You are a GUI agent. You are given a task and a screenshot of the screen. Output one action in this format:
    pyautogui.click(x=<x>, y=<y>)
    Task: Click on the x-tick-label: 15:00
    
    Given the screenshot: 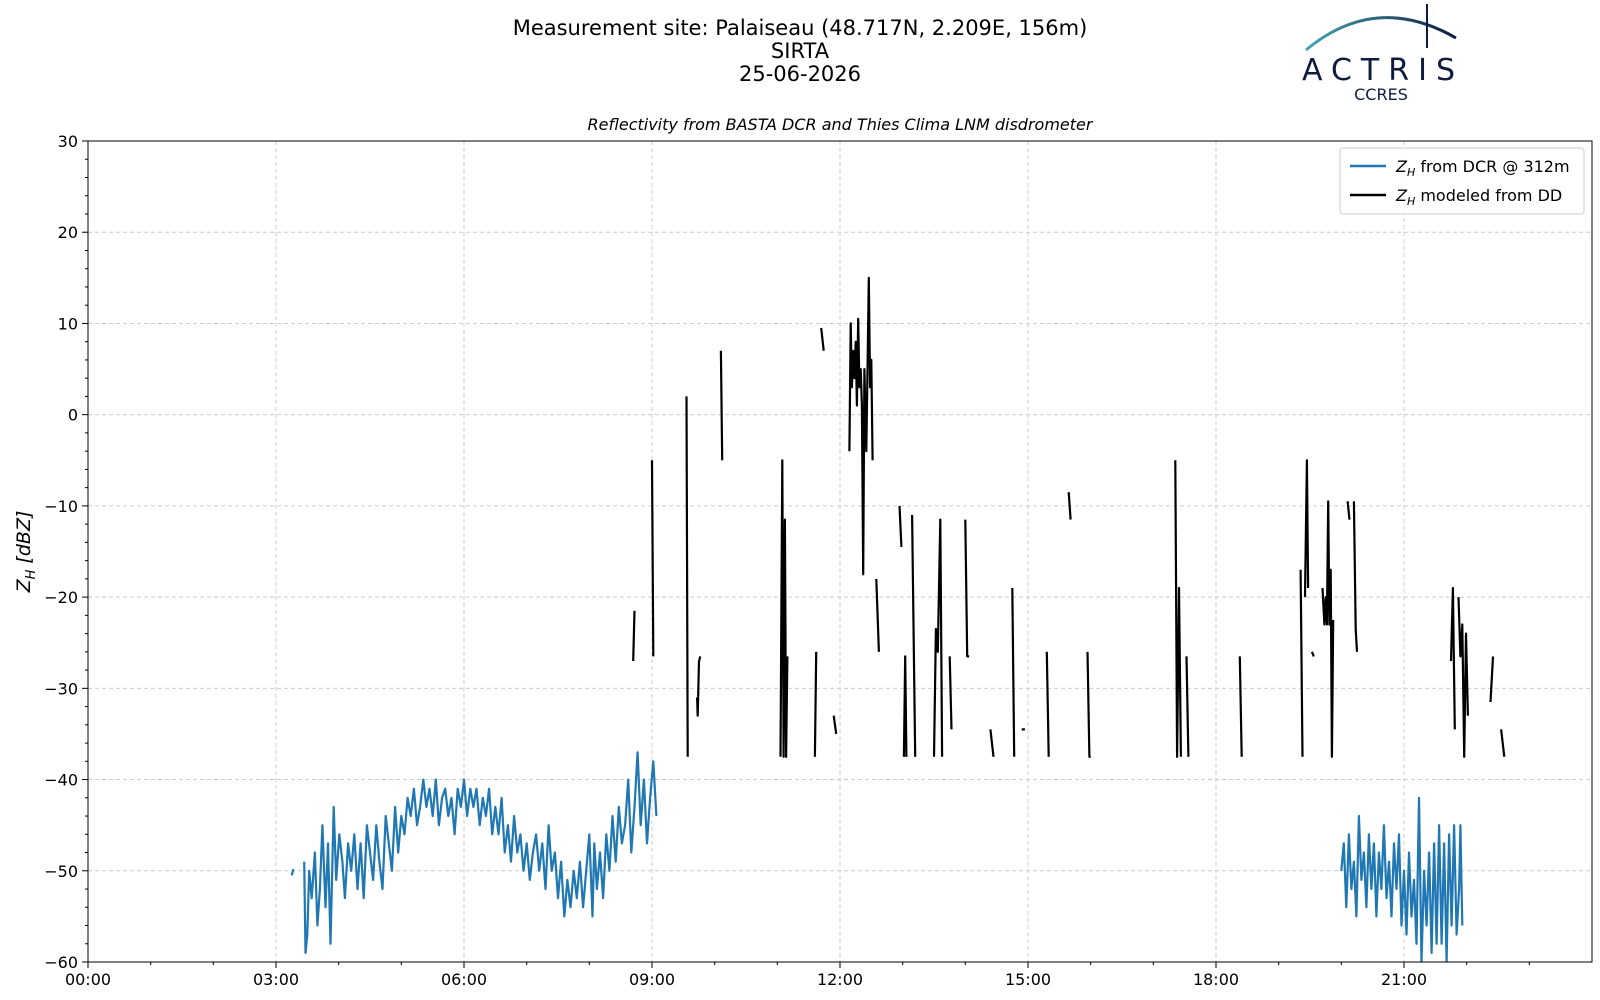 What is the action you would take?
    pyautogui.click(x=1028, y=979)
    